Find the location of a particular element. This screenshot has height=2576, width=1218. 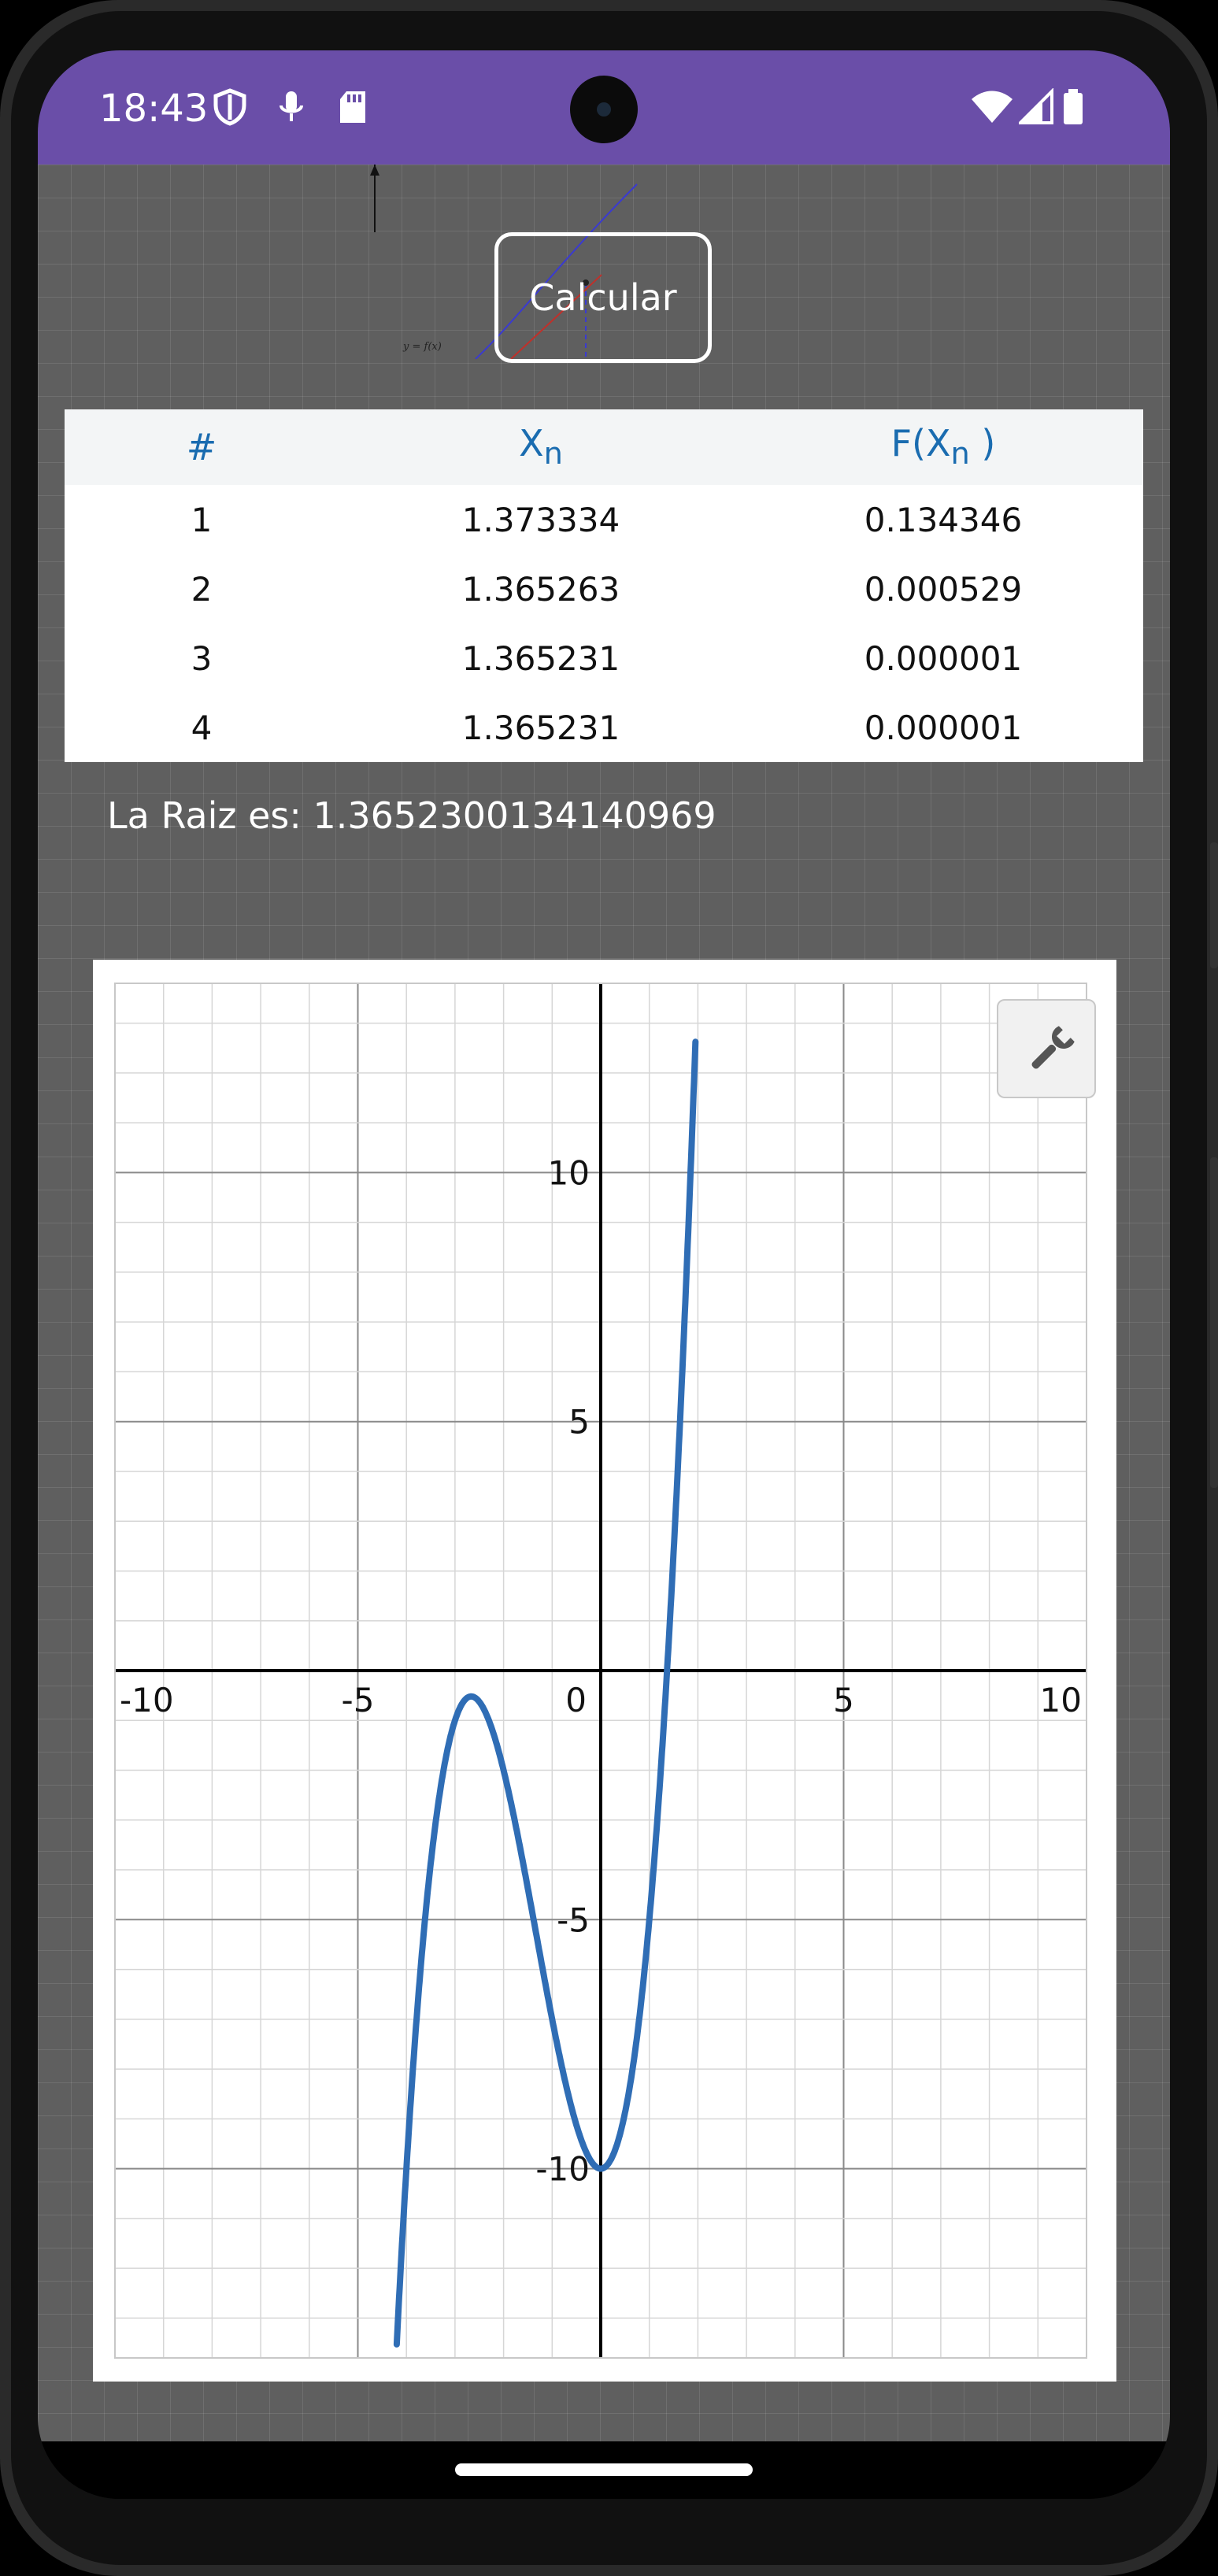

wifi-icon is located at coordinates (993, 107).